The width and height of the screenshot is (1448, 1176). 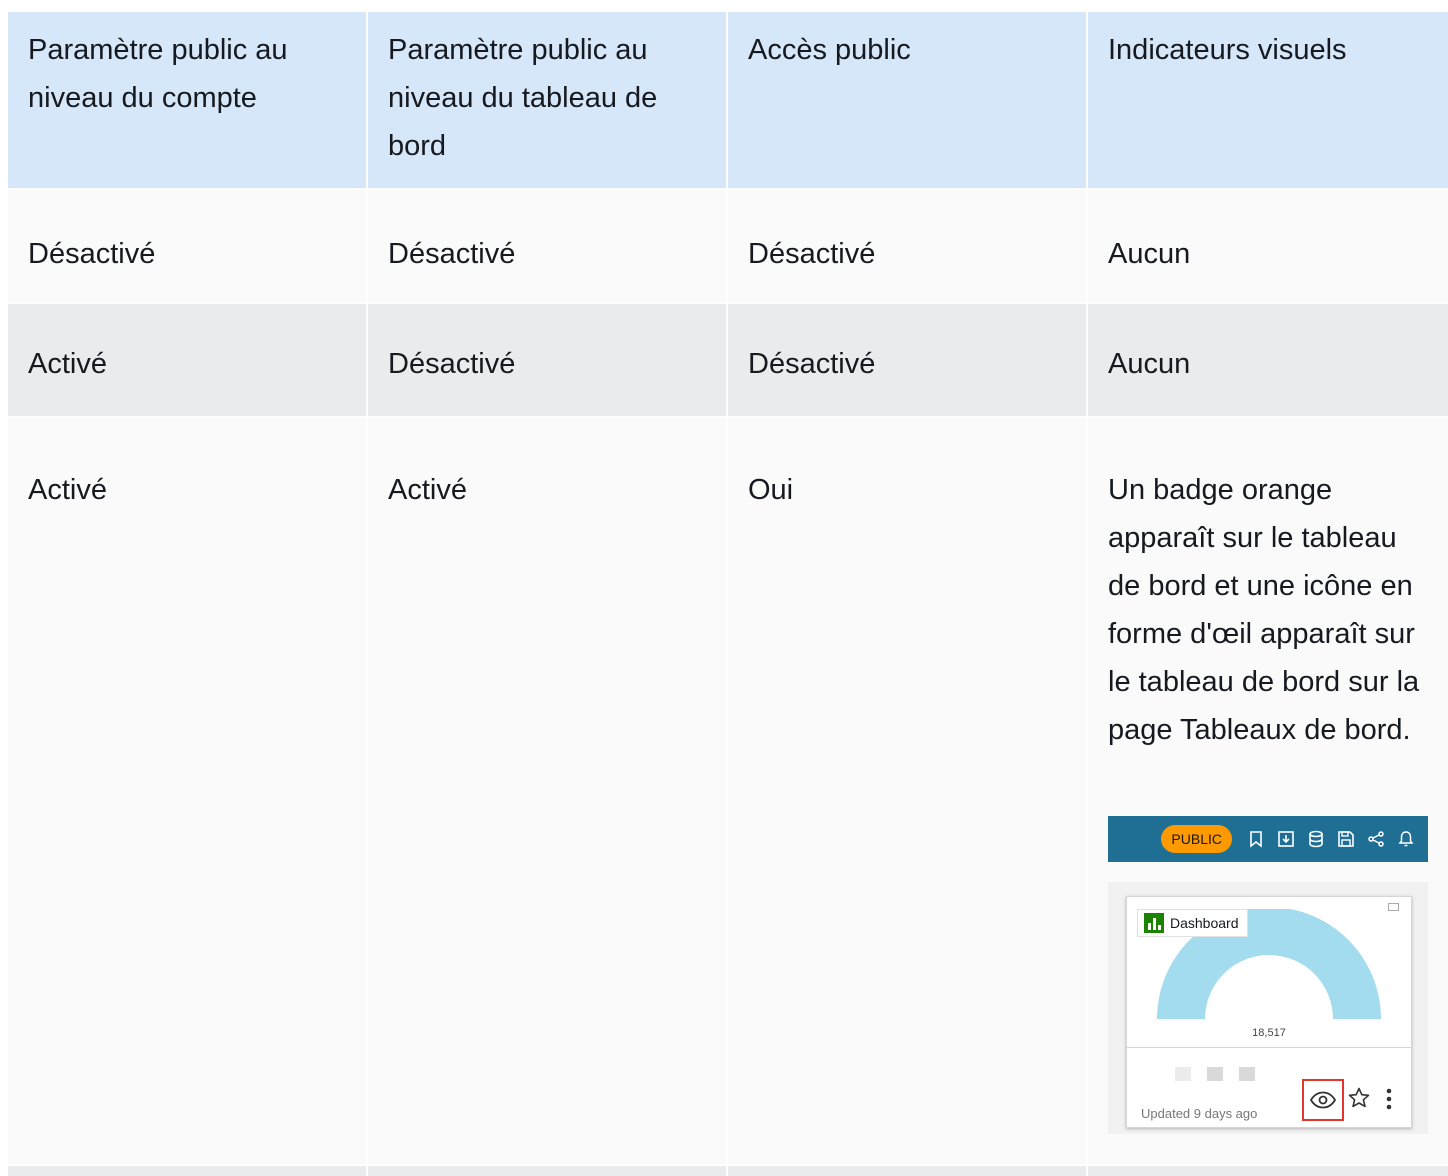 I want to click on bell-icon, so click(x=1406, y=839).